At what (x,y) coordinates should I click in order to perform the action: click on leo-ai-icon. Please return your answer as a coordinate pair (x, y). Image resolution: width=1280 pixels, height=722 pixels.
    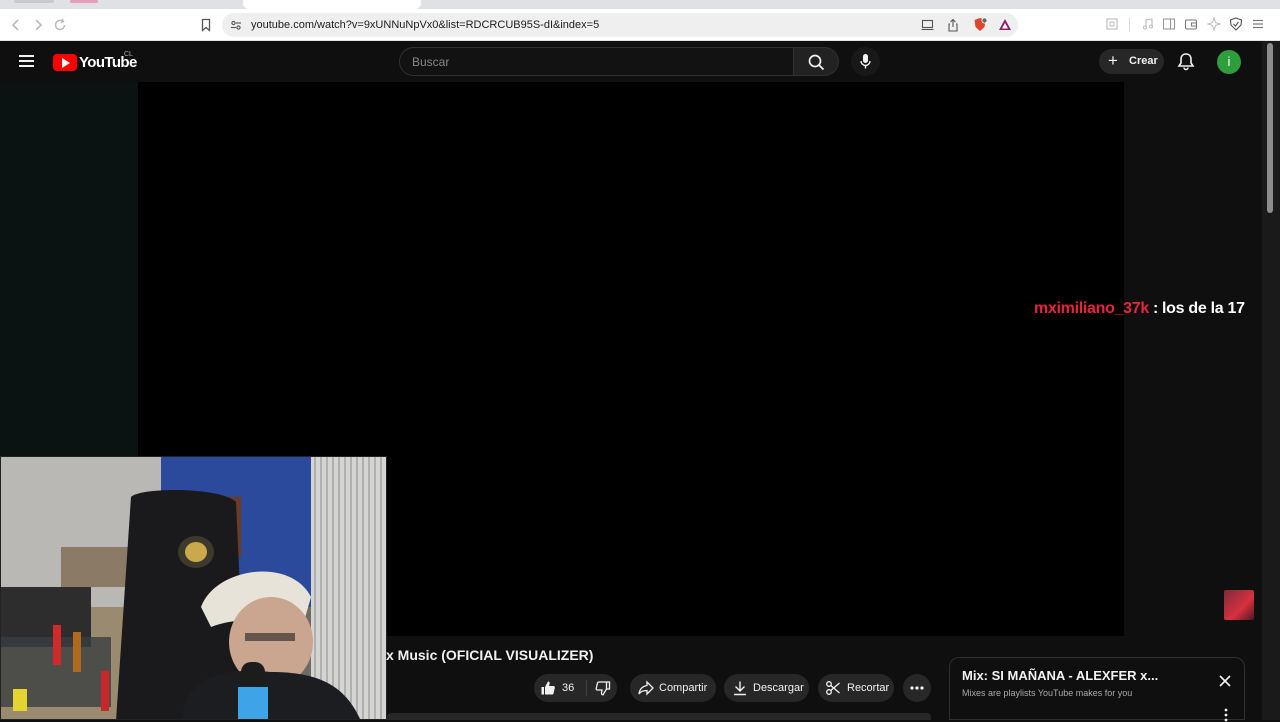
    Looking at the image, I should click on (1214, 24).